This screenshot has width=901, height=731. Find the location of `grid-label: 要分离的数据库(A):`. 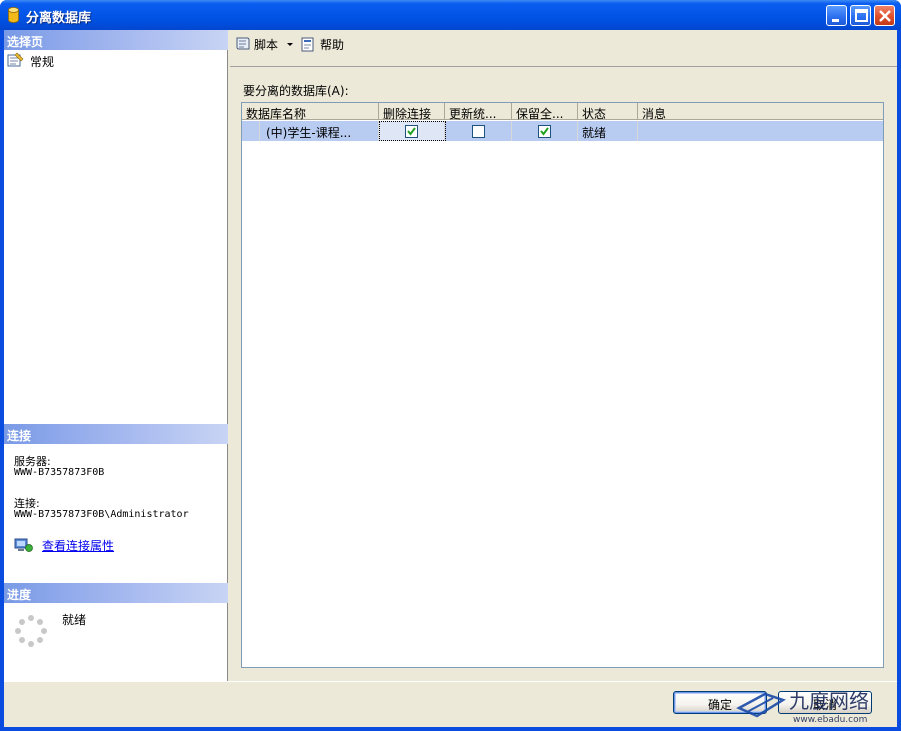

grid-label: 要分离的数据库(A): is located at coordinates (296, 91).